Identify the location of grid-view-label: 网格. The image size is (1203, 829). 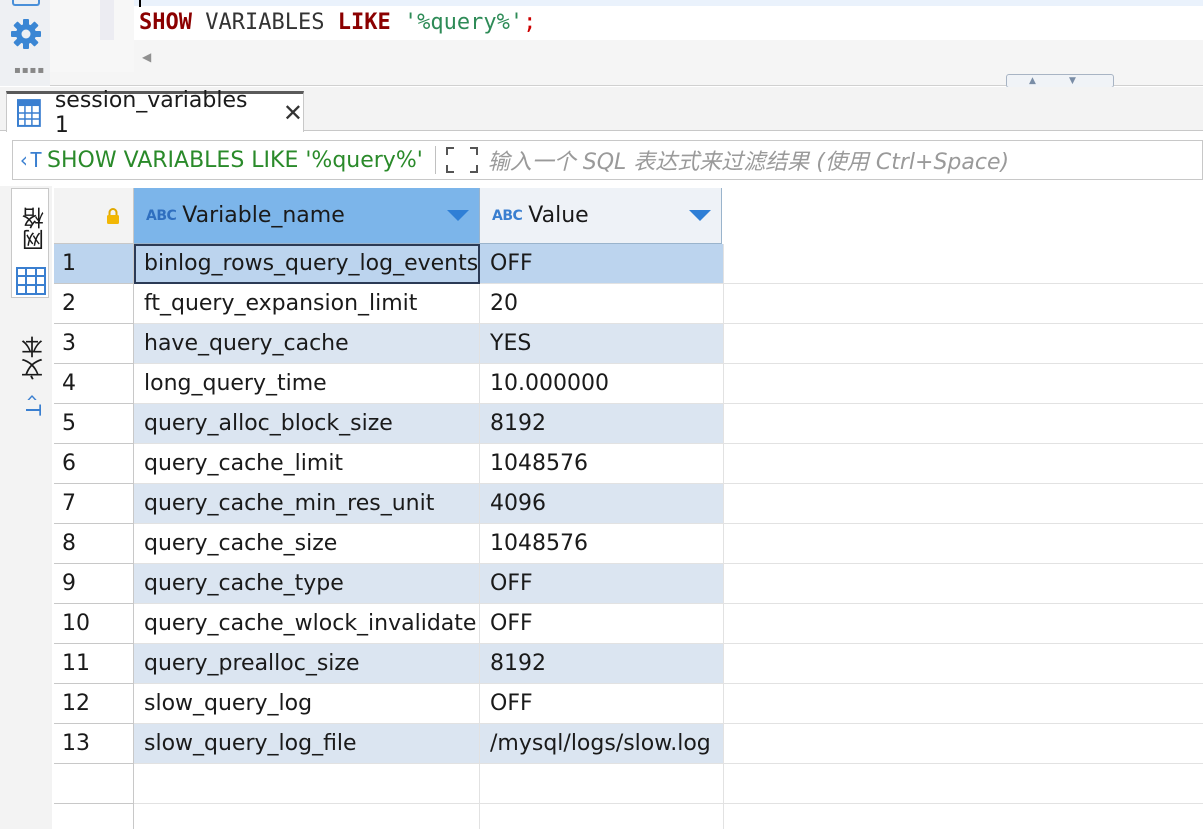
(35, 229).